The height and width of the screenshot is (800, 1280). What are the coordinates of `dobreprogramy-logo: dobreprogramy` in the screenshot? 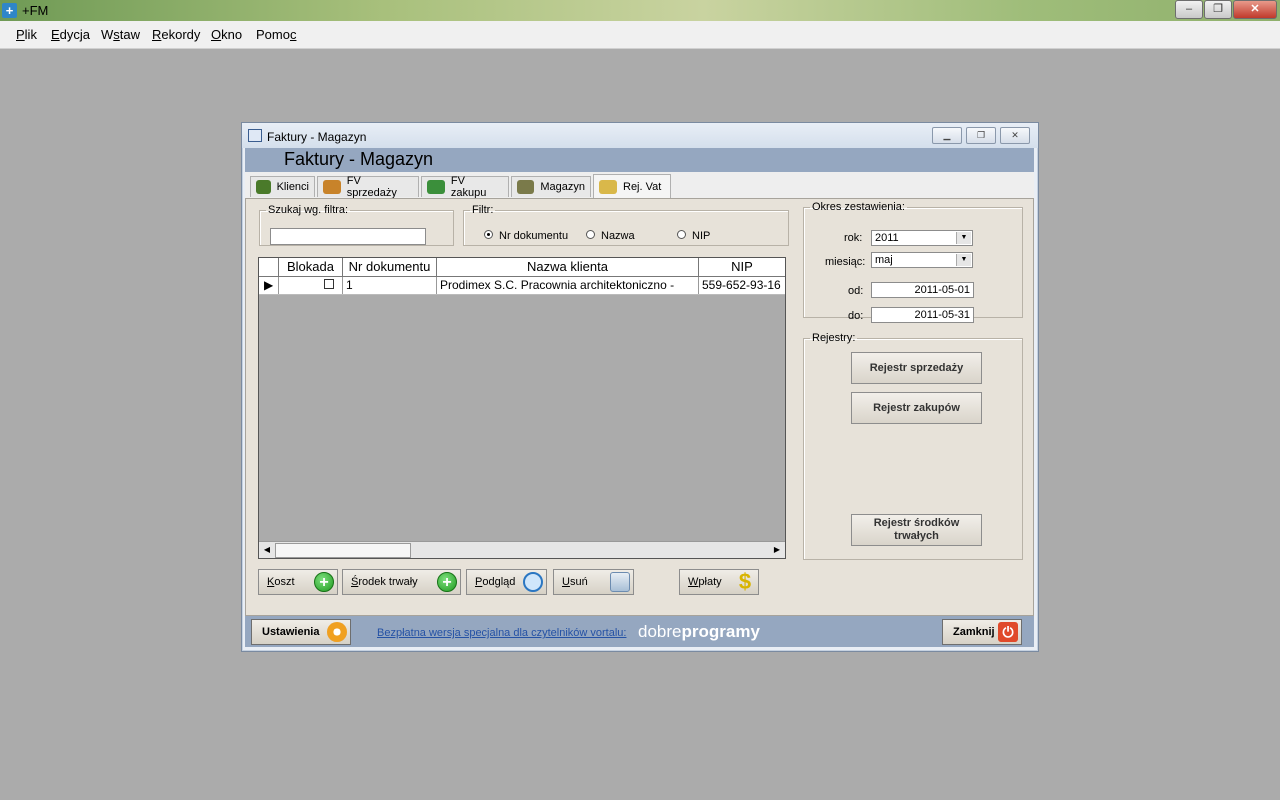 It's located at (699, 631).